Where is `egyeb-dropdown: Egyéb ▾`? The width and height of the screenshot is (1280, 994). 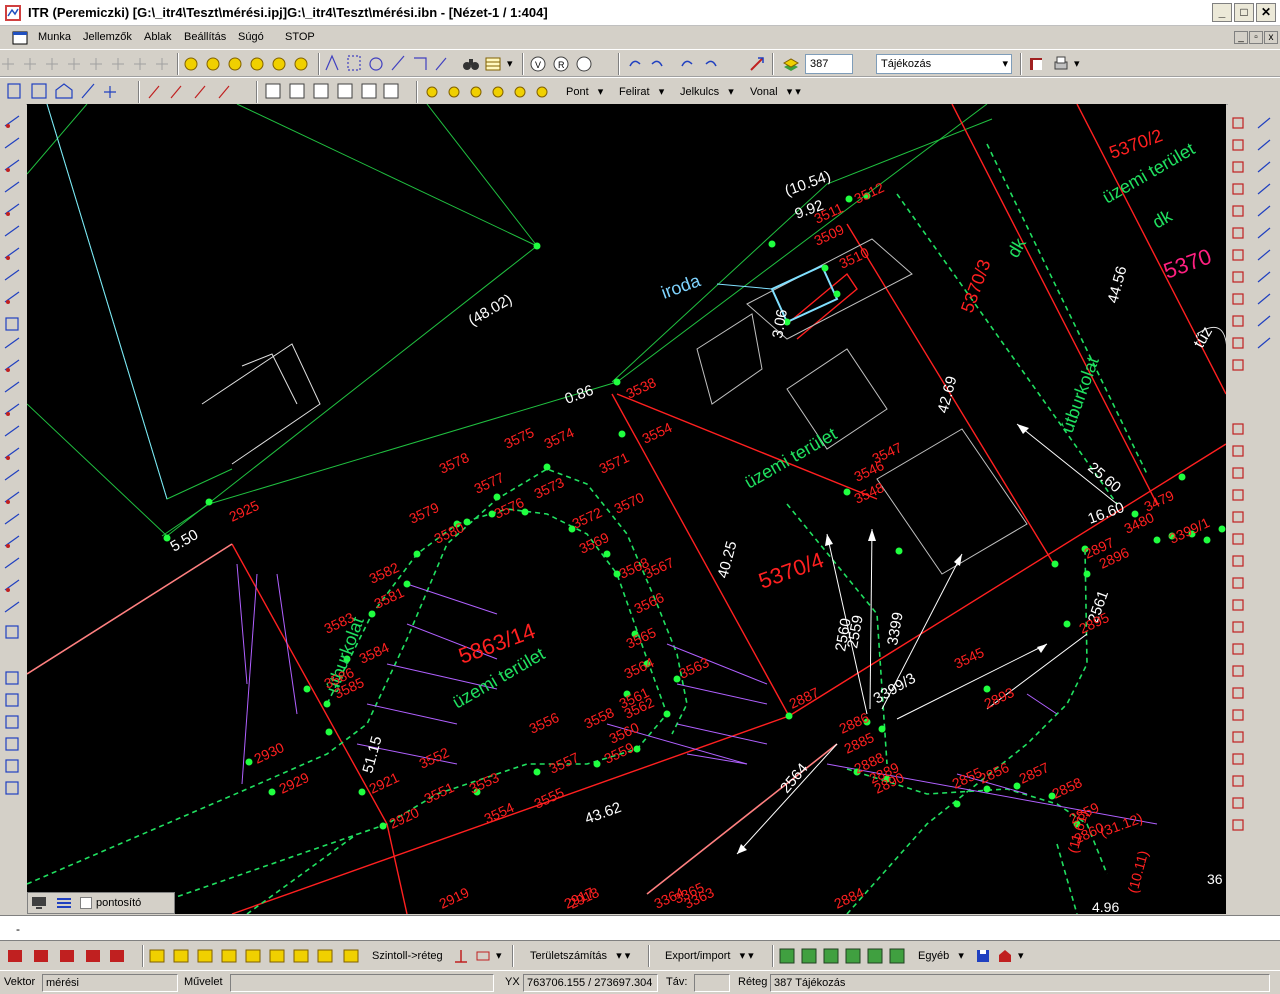 egyeb-dropdown: Egyéb ▾ is located at coordinates (941, 956).